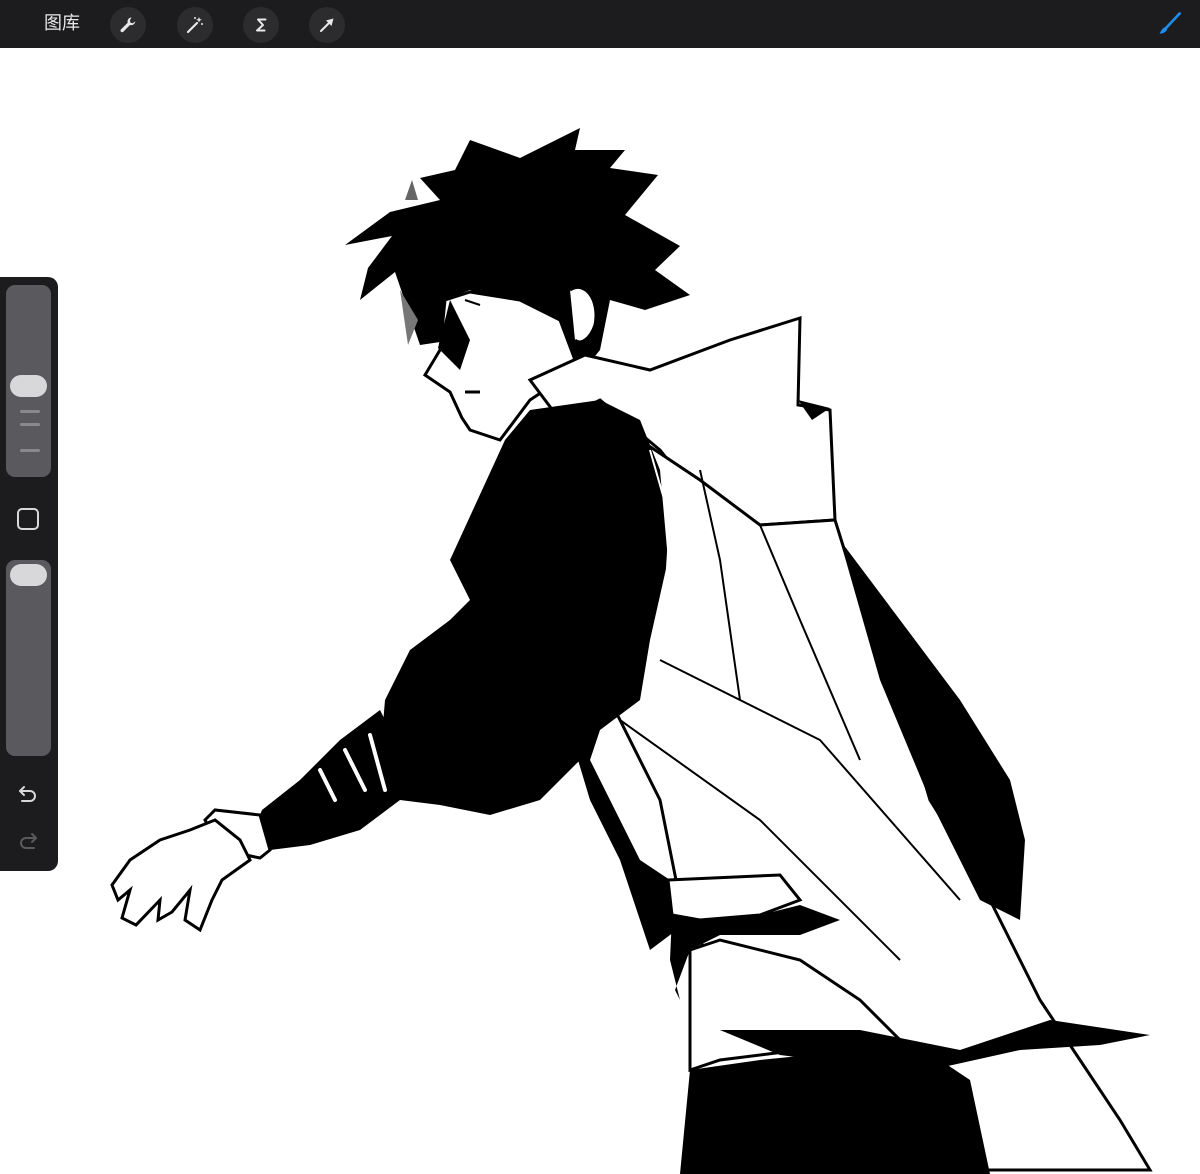  I want to click on actions-button, so click(128, 25).